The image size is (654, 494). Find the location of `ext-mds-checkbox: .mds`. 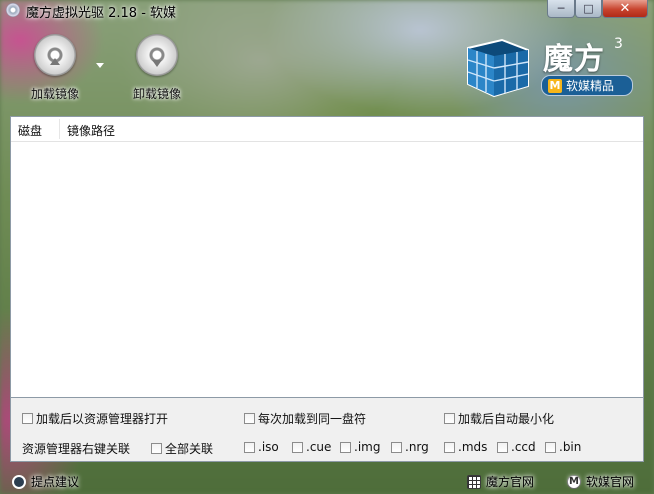

ext-mds-checkbox: .mds is located at coordinates (465, 447).